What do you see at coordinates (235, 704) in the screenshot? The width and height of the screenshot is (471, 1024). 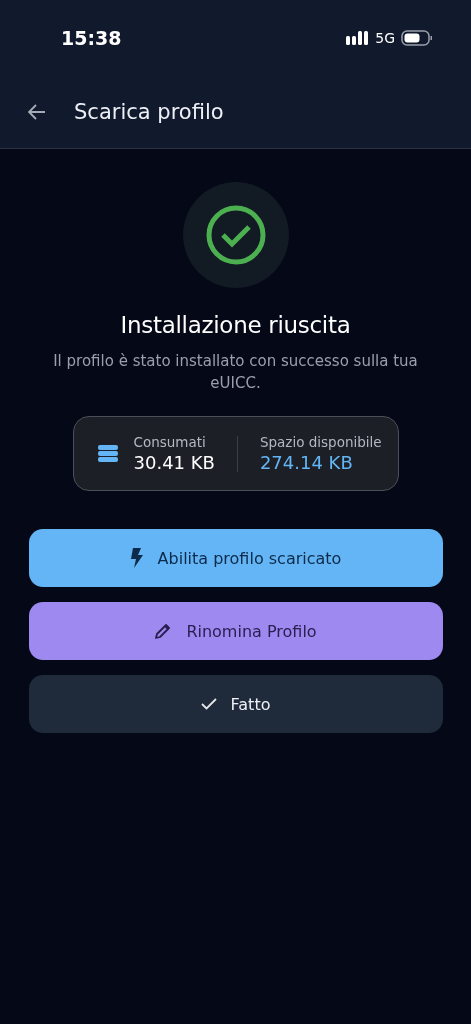 I see `done-button: Fatto` at bounding box center [235, 704].